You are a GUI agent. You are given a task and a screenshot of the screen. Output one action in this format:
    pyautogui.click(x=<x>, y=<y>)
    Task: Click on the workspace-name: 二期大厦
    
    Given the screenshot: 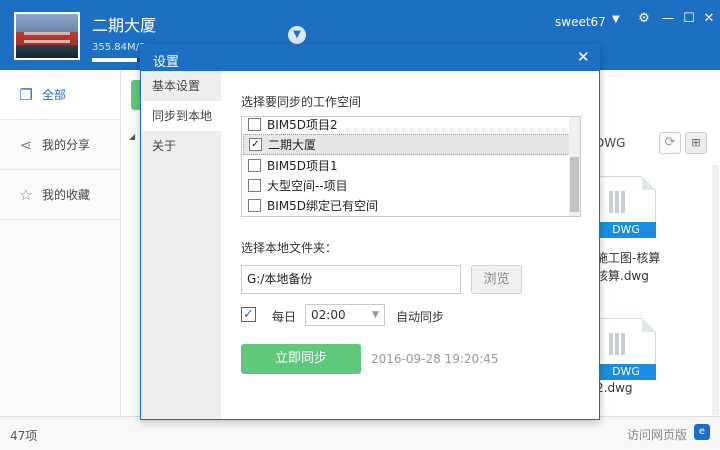 What is the action you would take?
    pyautogui.click(x=292, y=145)
    